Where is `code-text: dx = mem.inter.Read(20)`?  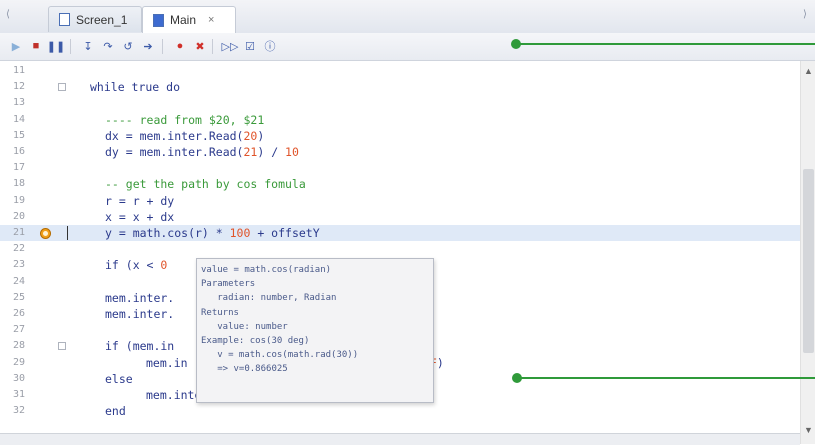 code-text: dx = mem.inter.Read(20) is located at coordinates (184, 136).